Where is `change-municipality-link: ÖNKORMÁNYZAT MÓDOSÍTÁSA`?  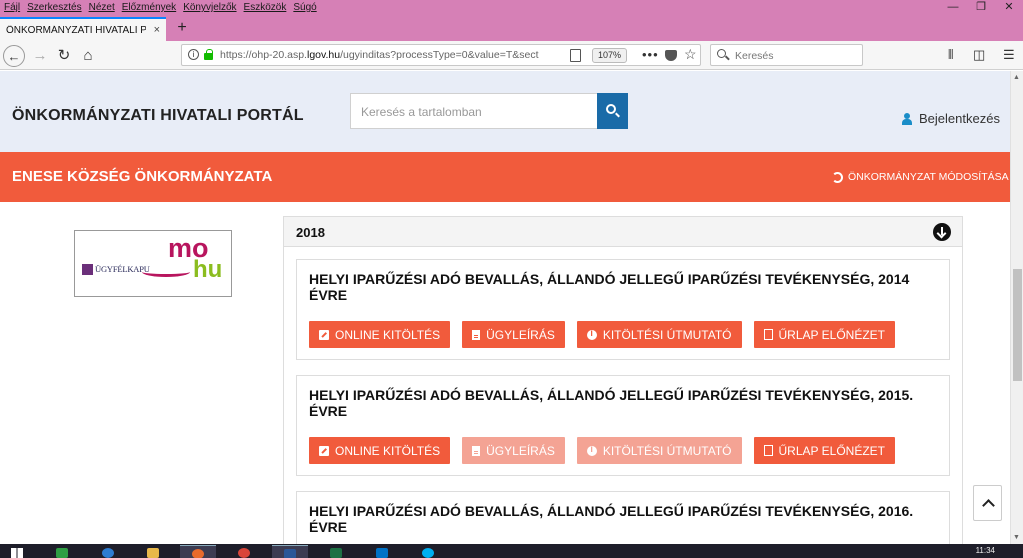 change-municipality-link: ÖNKORMÁNYZAT MÓDOSÍTÁSA is located at coordinates (921, 177).